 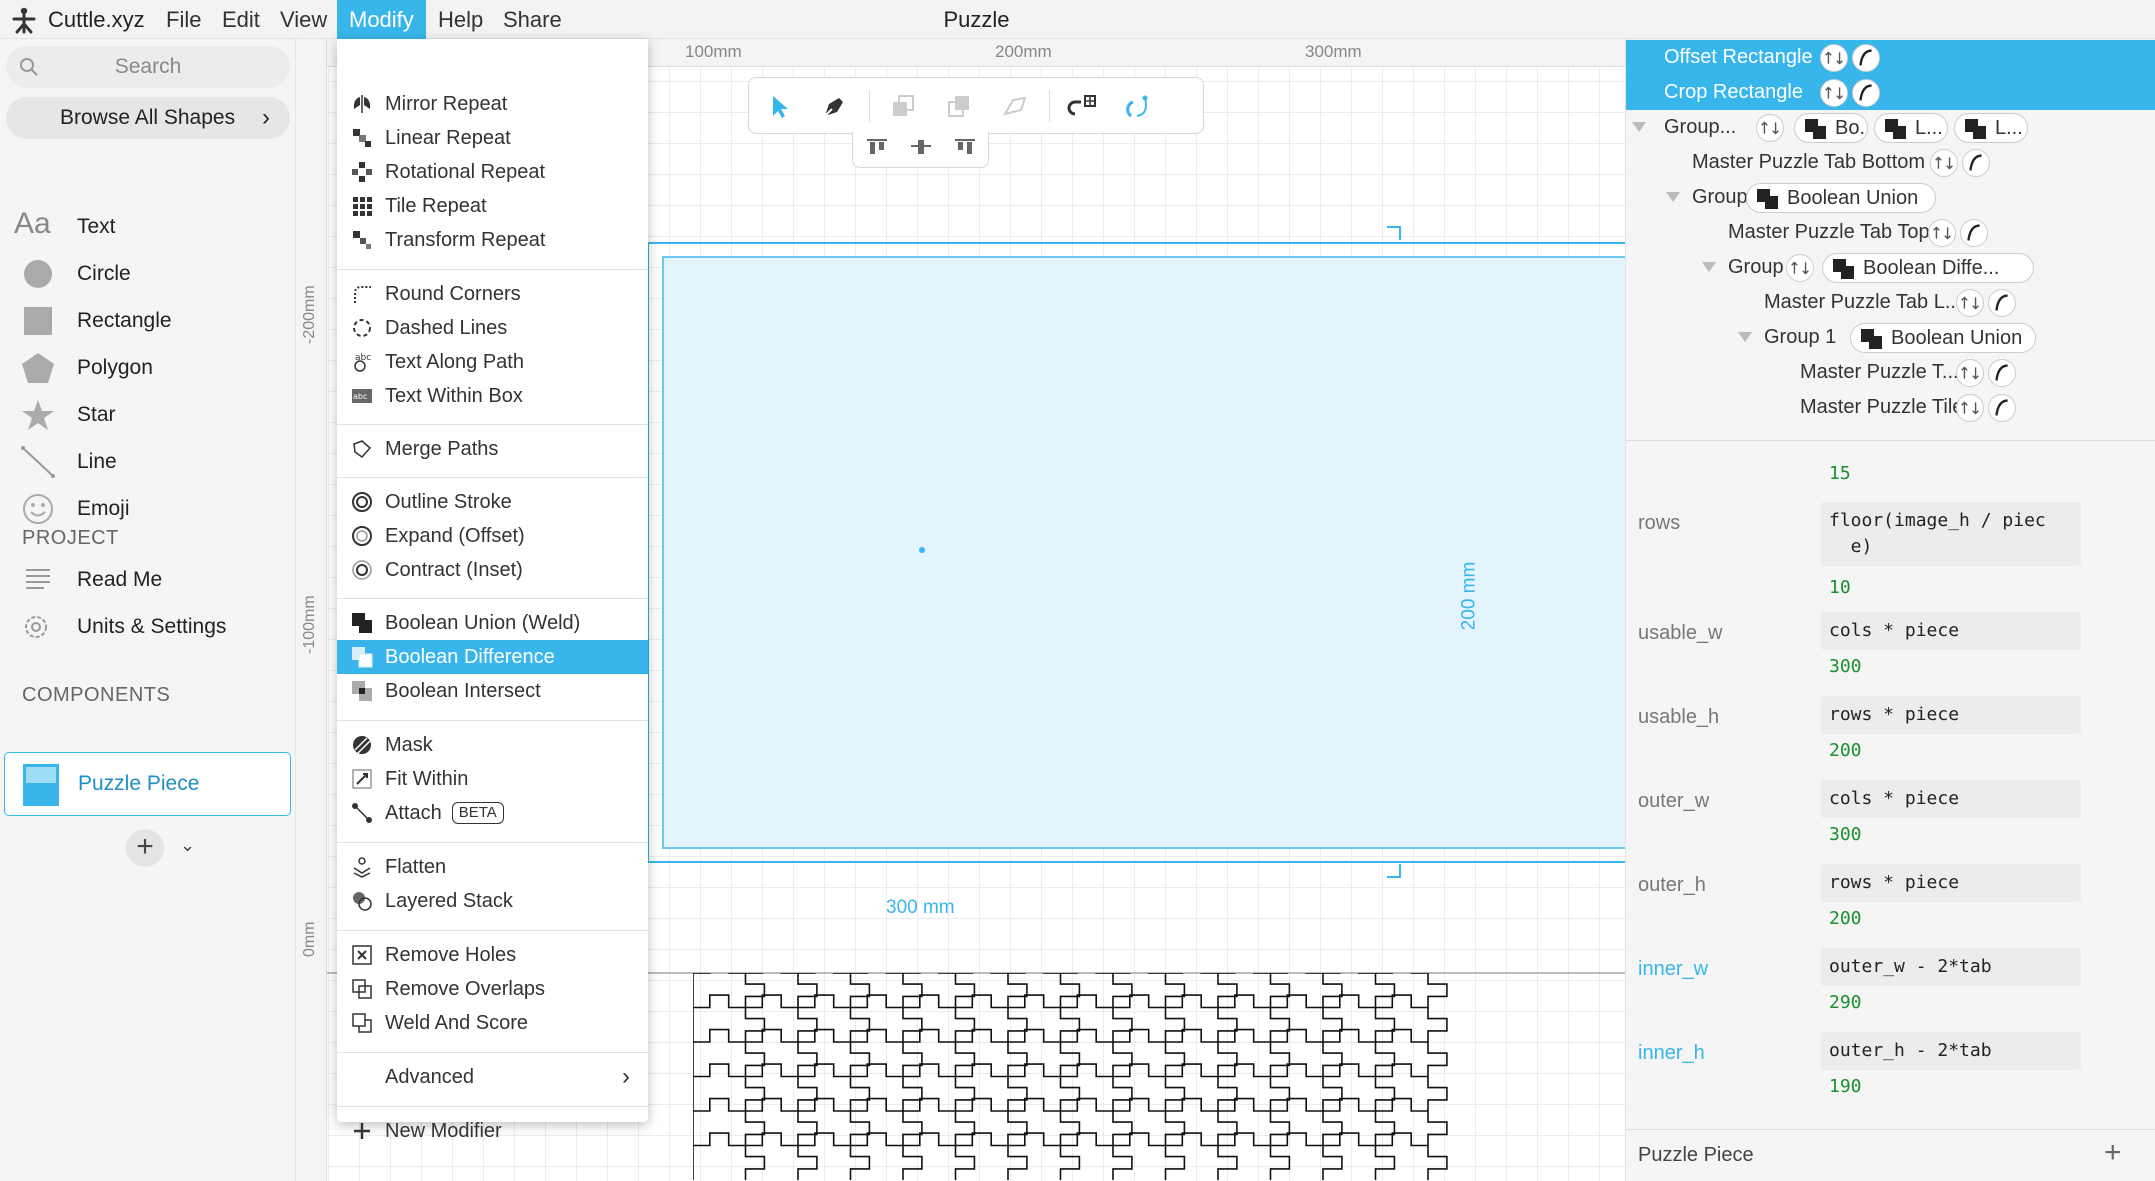 I want to click on select-arrow-icon, so click(x=779, y=106).